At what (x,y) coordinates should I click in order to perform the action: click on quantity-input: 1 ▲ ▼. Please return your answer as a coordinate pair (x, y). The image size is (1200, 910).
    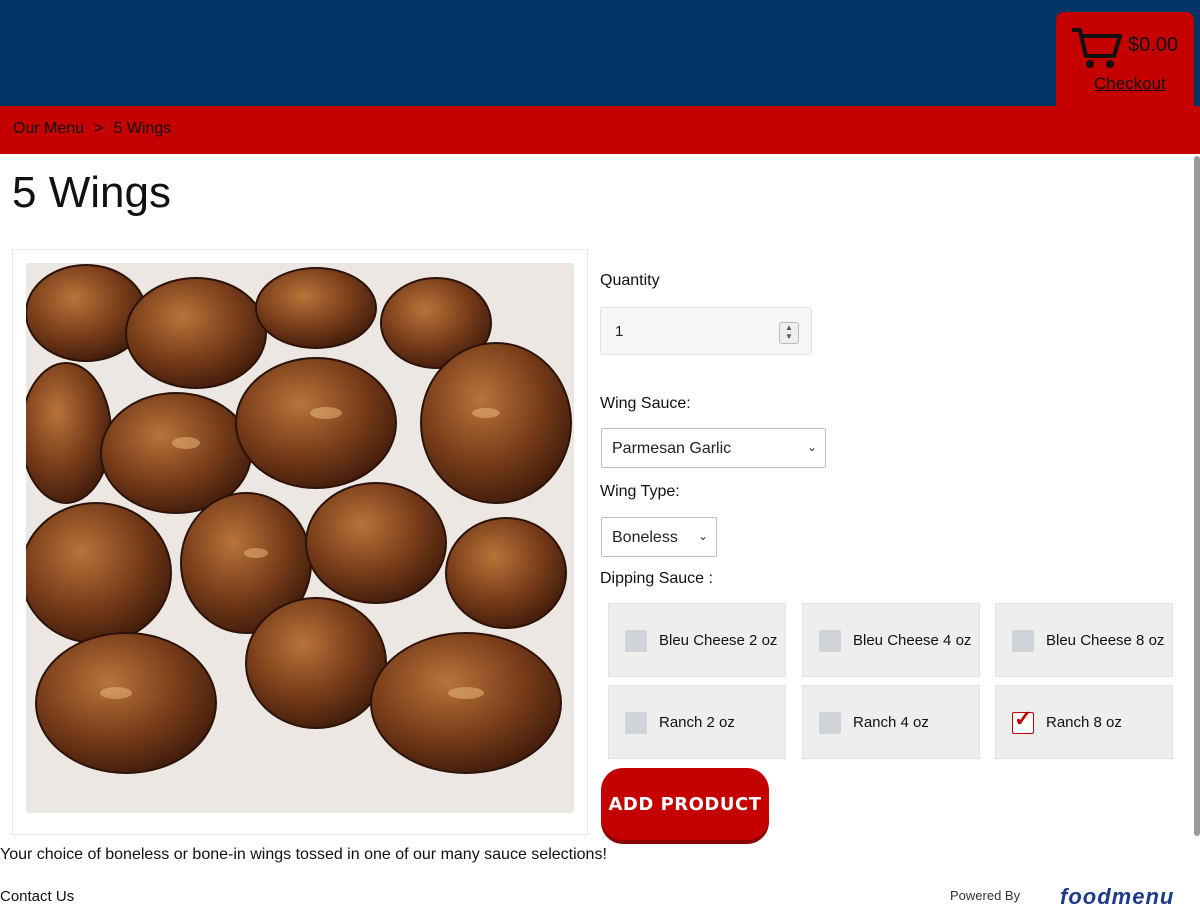
    Looking at the image, I should click on (706, 331).